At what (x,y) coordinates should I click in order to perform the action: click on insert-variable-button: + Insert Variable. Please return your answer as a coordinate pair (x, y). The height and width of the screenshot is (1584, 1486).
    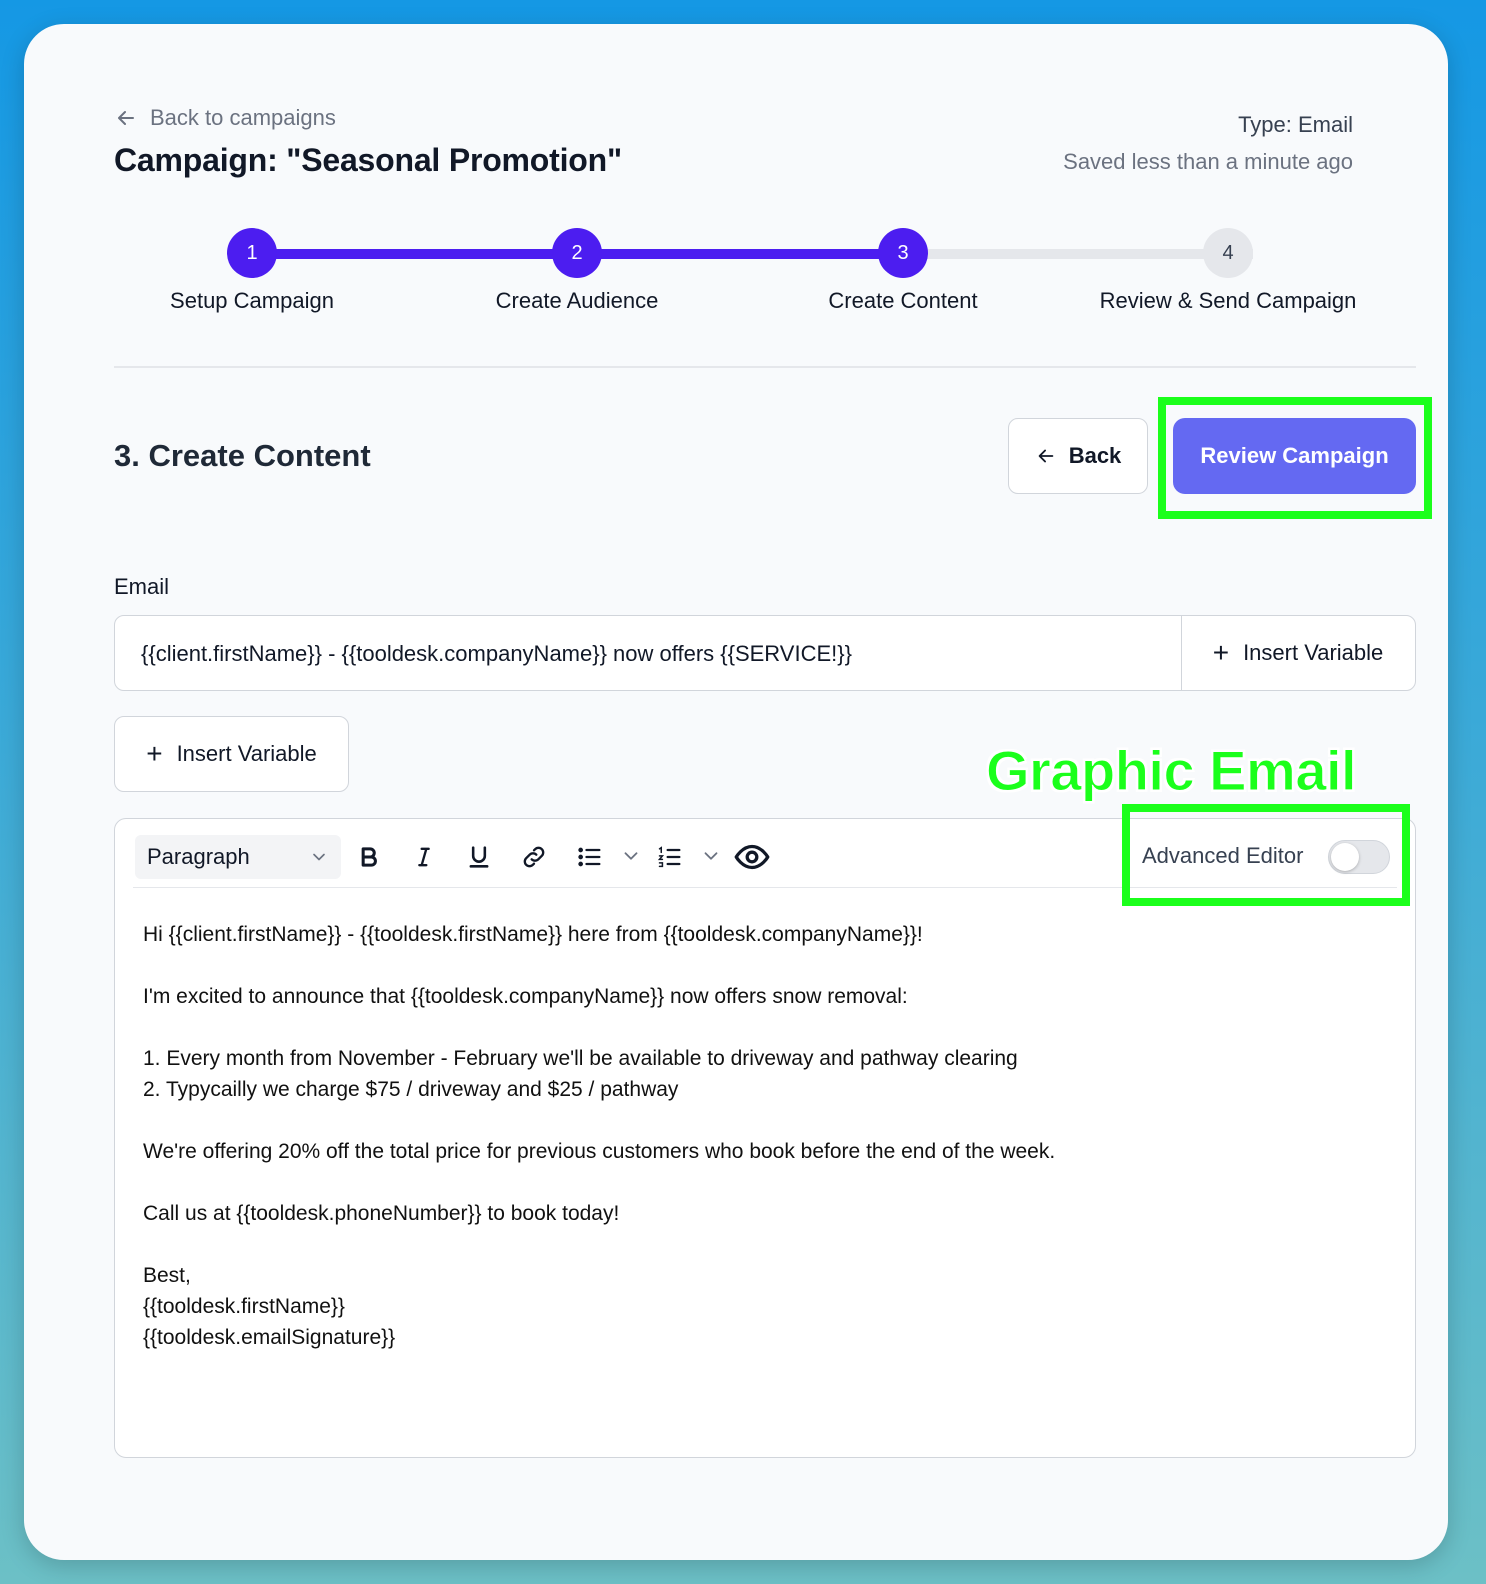
    Looking at the image, I should click on (231, 754).